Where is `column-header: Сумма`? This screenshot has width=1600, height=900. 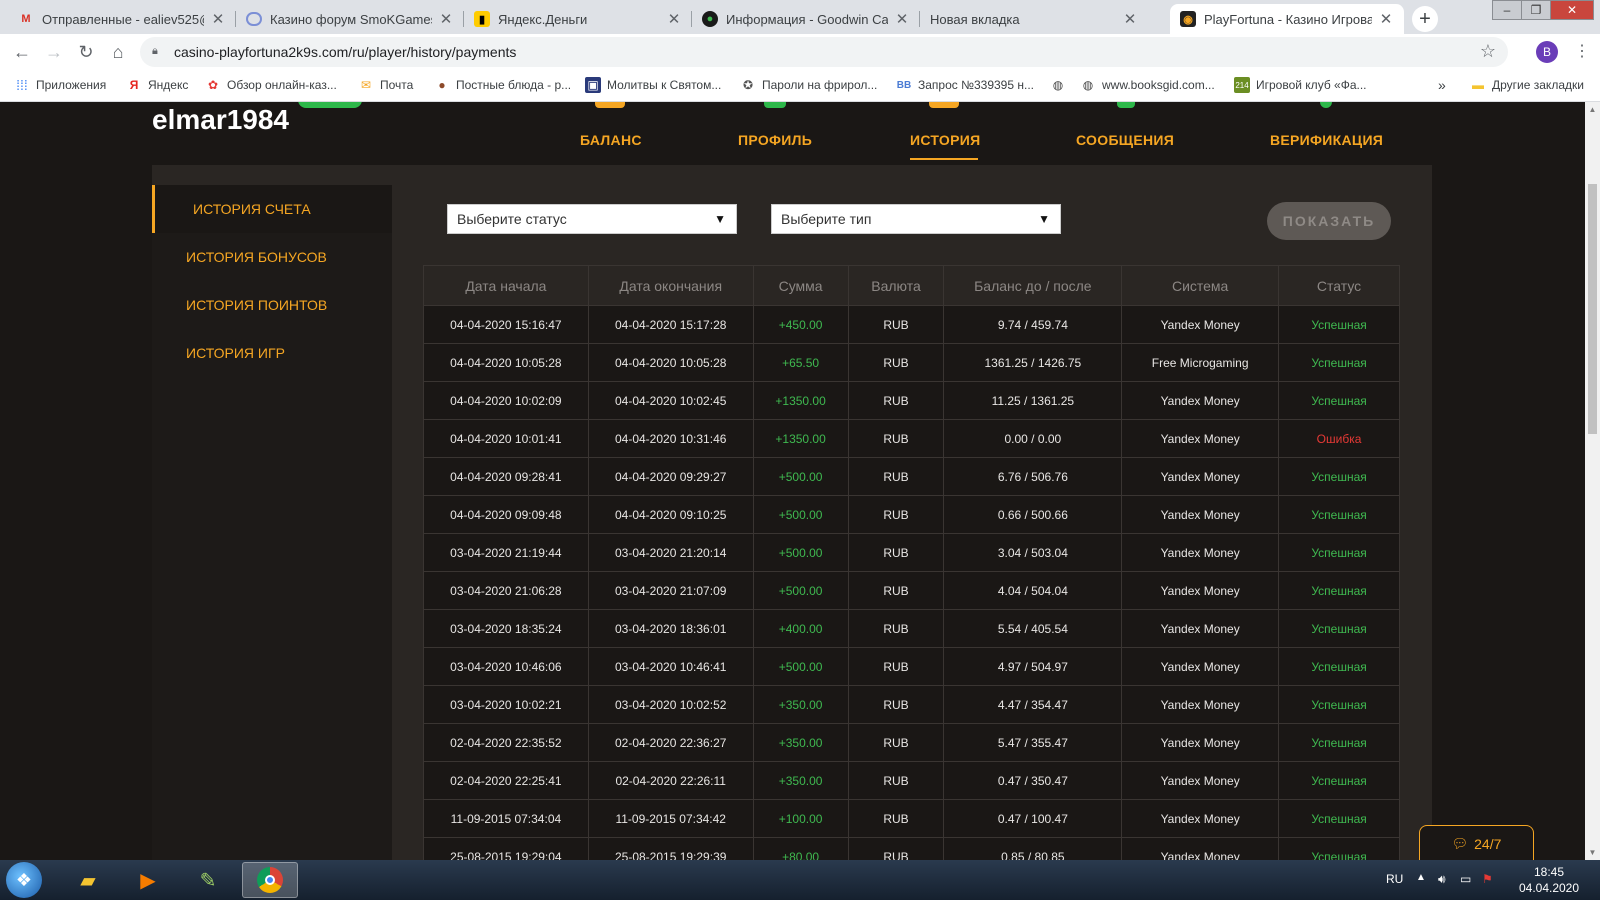
column-header: Сумма is located at coordinates (800, 285).